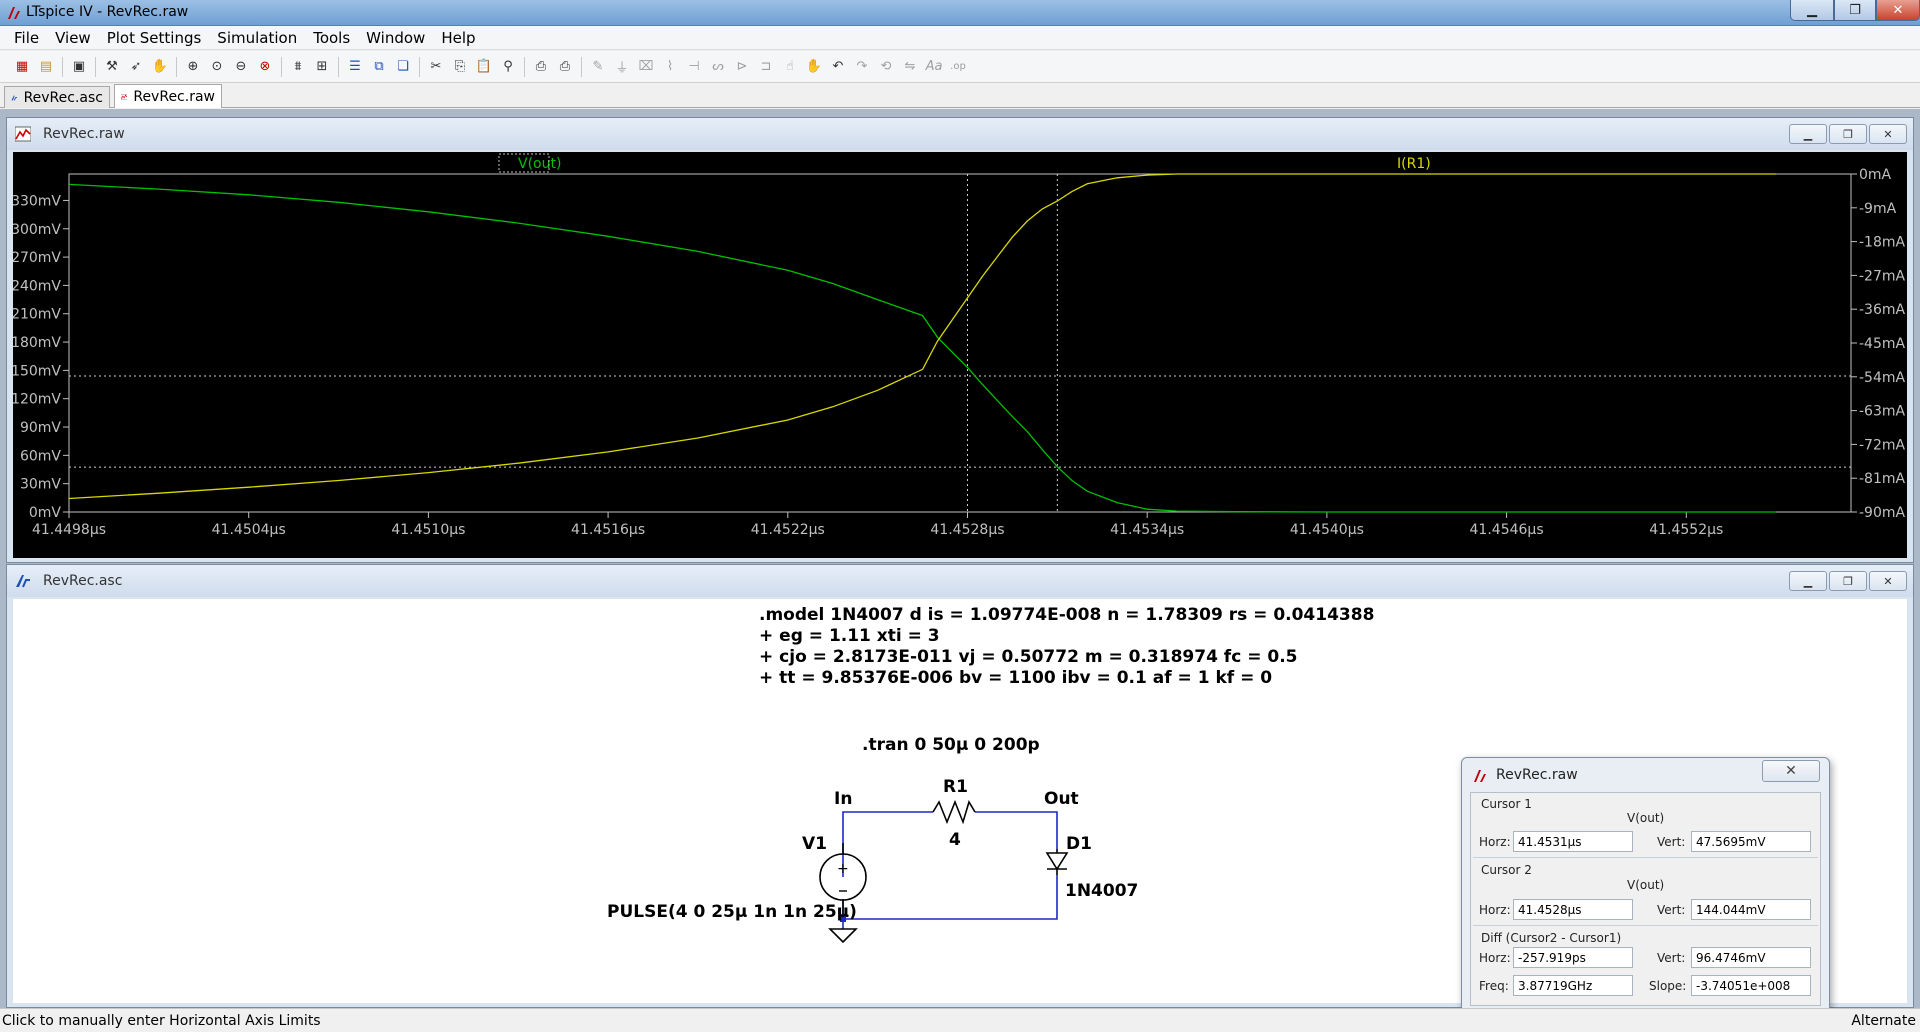 The height and width of the screenshot is (1032, 1920). What do you see at coordinates (670, 67) in the screenshot?
I see `resistor-icon: ⌇` at bounding box center [670, 67].